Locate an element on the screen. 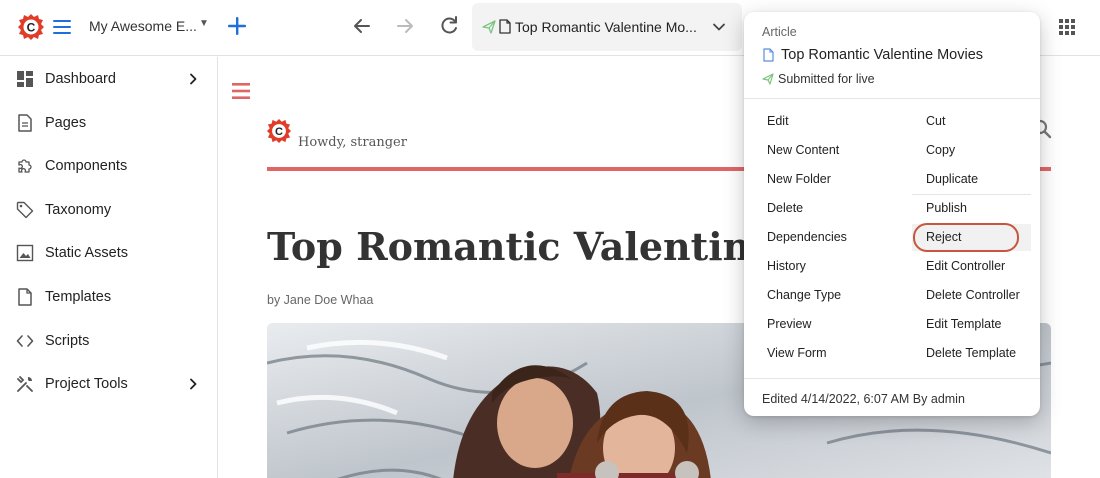 The width and height of the screenshot is (1100, 478). add-icon is located at coordinates (237, 26).